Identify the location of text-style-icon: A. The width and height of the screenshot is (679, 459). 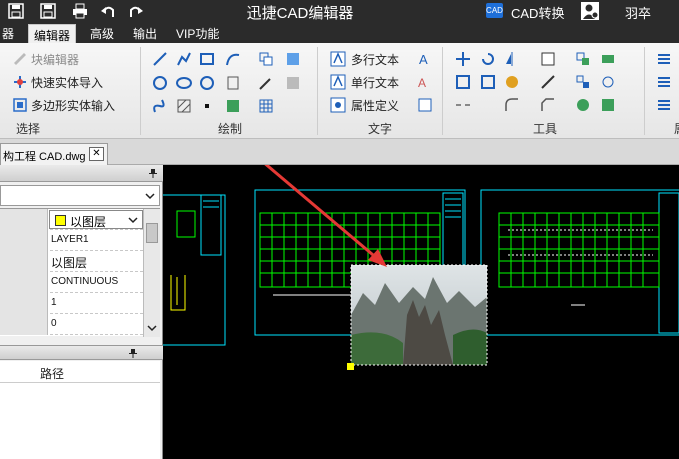
(425, 59).